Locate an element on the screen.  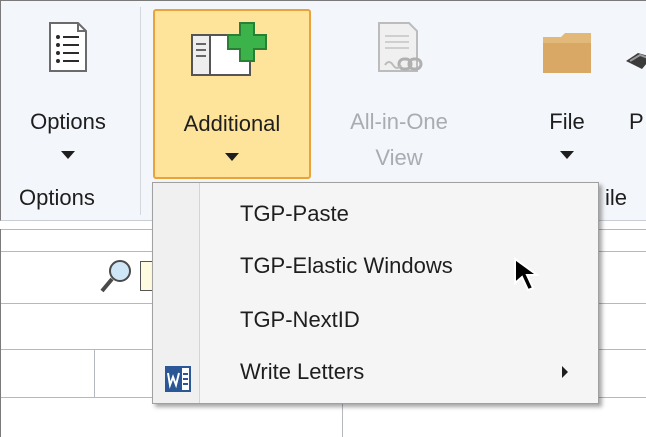
group-separator is located at coordinates (140, 111).